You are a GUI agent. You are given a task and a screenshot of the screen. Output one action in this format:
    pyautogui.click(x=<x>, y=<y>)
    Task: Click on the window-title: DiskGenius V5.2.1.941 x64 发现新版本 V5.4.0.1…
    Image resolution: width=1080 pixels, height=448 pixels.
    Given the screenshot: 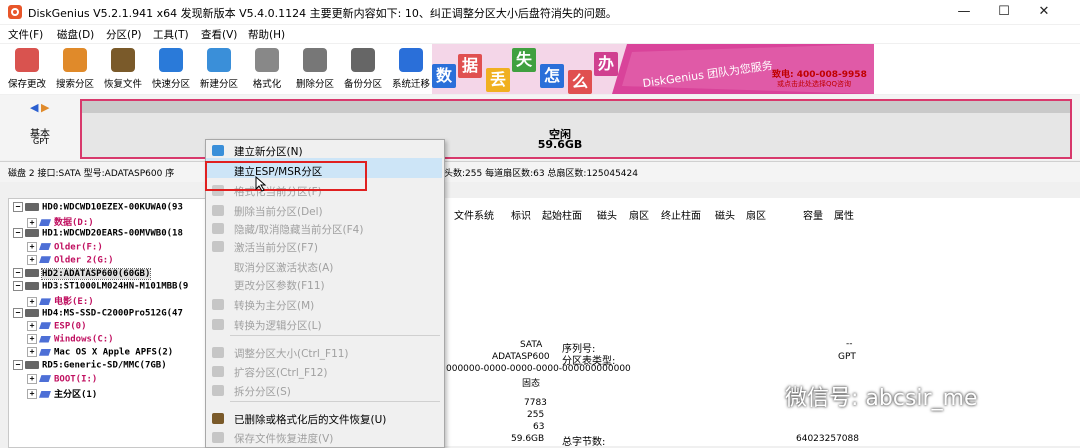 What is the action you would take?
    pyautogui.click(x=322, y=13)
    